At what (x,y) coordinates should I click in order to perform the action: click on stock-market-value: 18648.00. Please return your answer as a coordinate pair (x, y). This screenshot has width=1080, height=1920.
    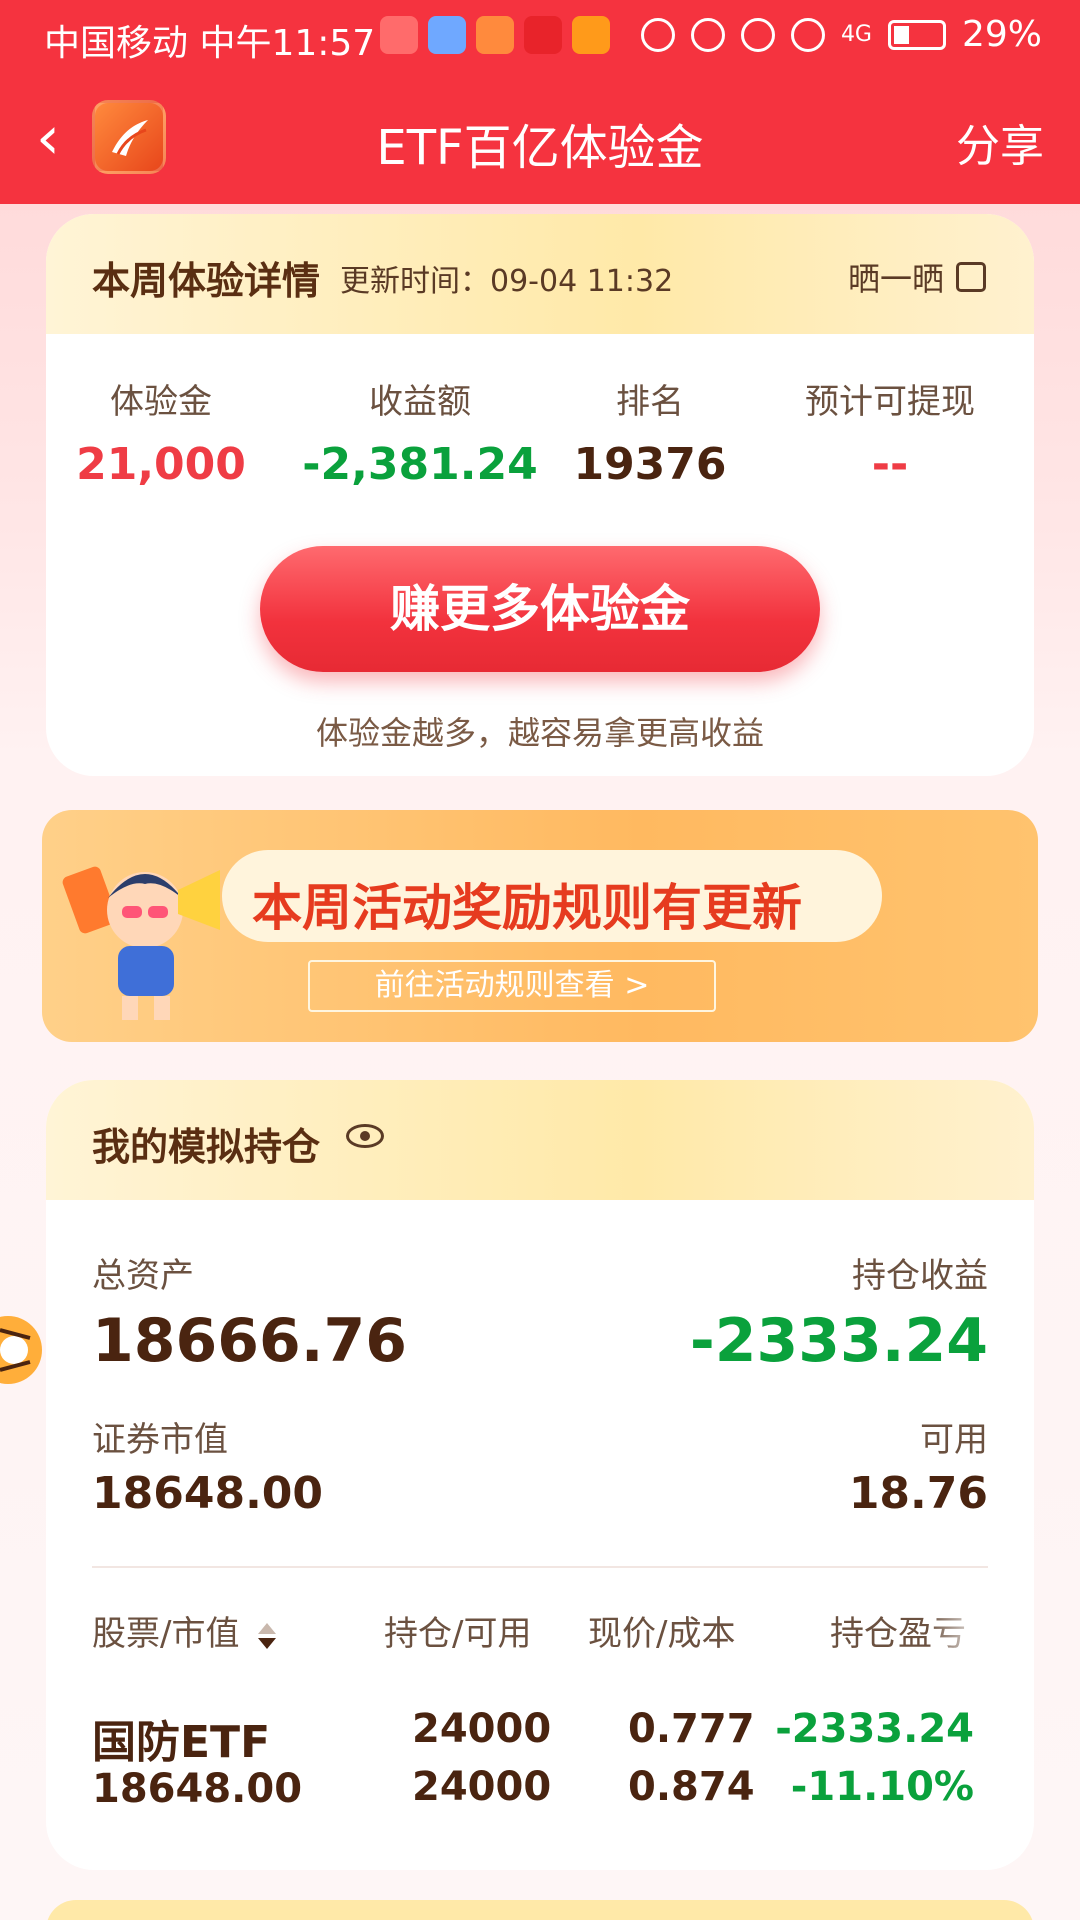
    Looking at the image, I should click on (197, 1789).